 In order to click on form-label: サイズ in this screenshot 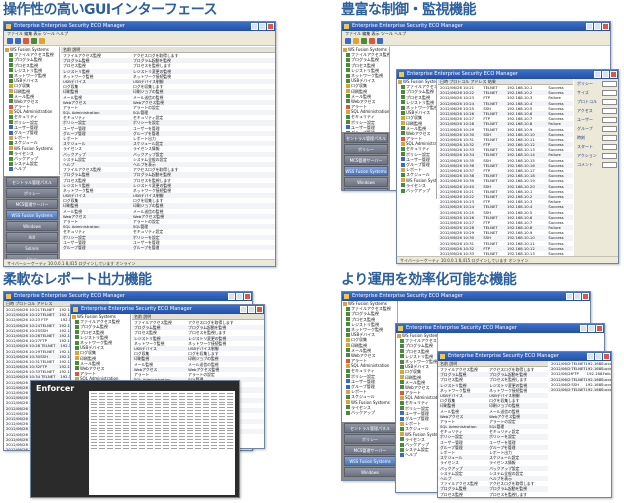, I will do `click(583, 92)`.